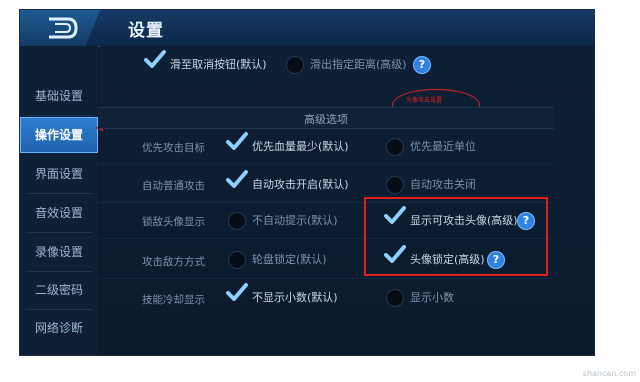  Describe the element at coordinates (173, 148) in the screenshot. I see `row-label-target-priority: 优先攻击目标` at that location.